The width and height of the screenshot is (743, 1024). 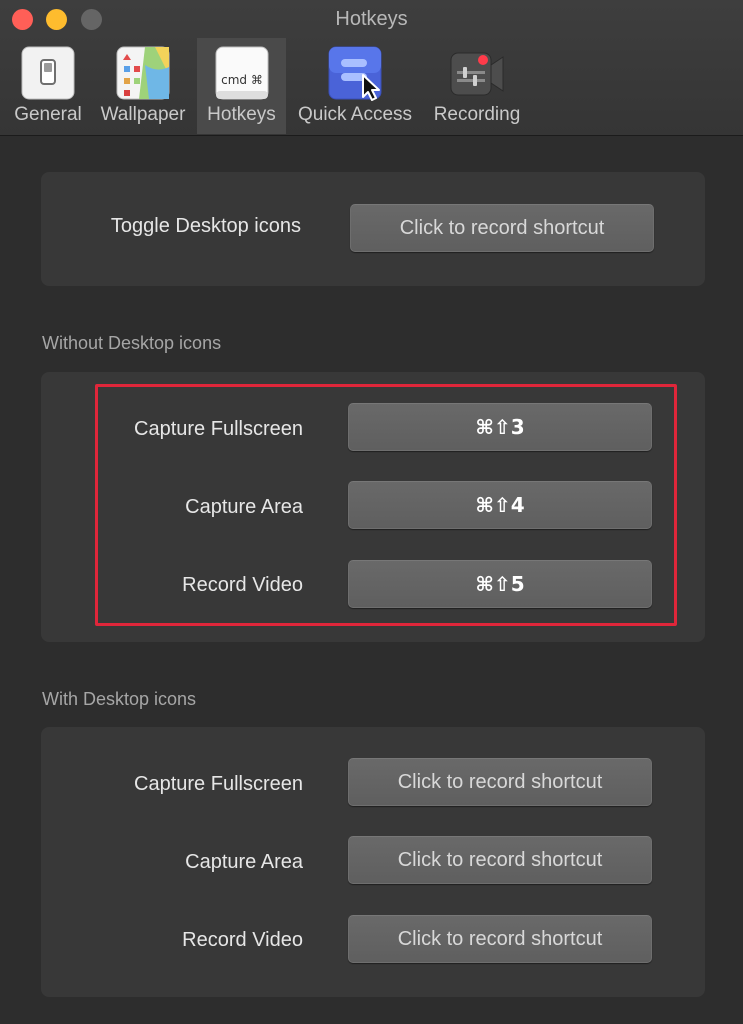 What do you see at coordinates (241, 114) in the screenshot?
I see `tab-label: Hotkeys` at bounding box center [241, 114].